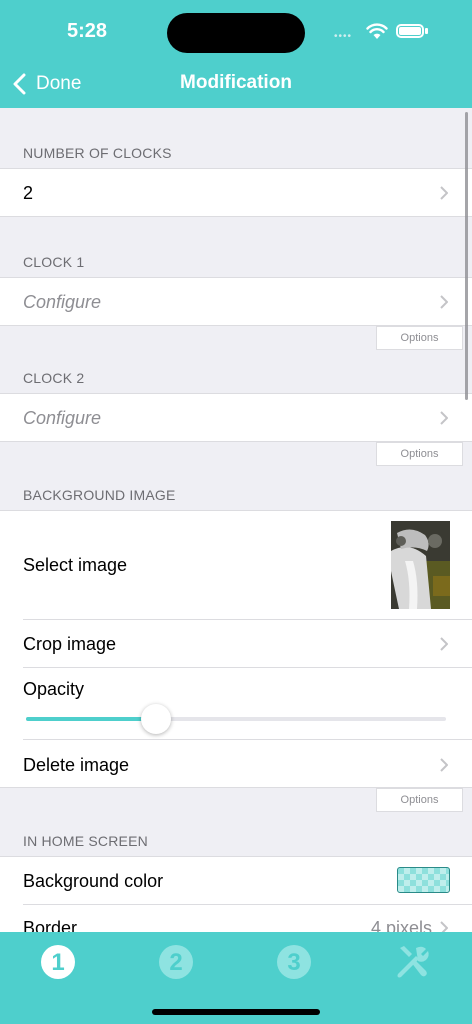 Image resolution: width=472 pixels, height=1024 pixels. I want to click on number-of-clocks-value: 2, so click(28, 193).